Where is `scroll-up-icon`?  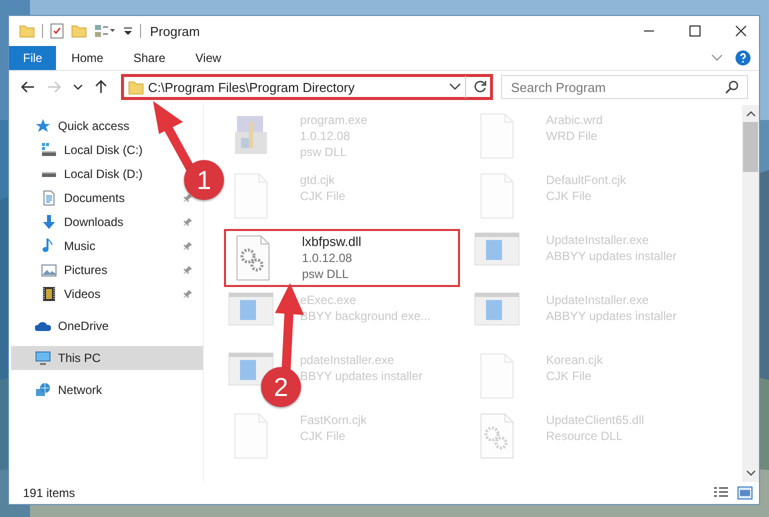 scroll-up-icon is located at coordinates (751, 114).